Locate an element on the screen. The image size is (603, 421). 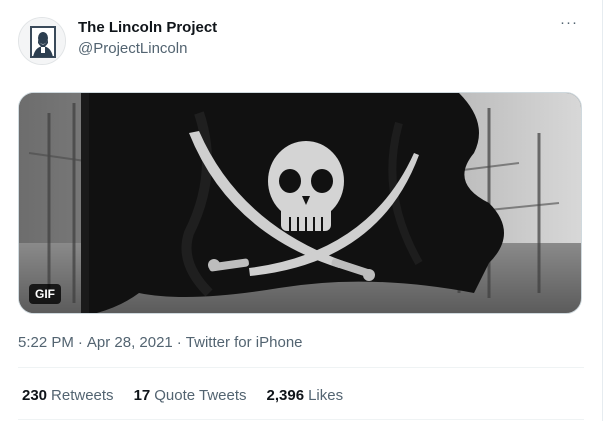
retweets-label: Retweets is located at coordinates (82, 395).